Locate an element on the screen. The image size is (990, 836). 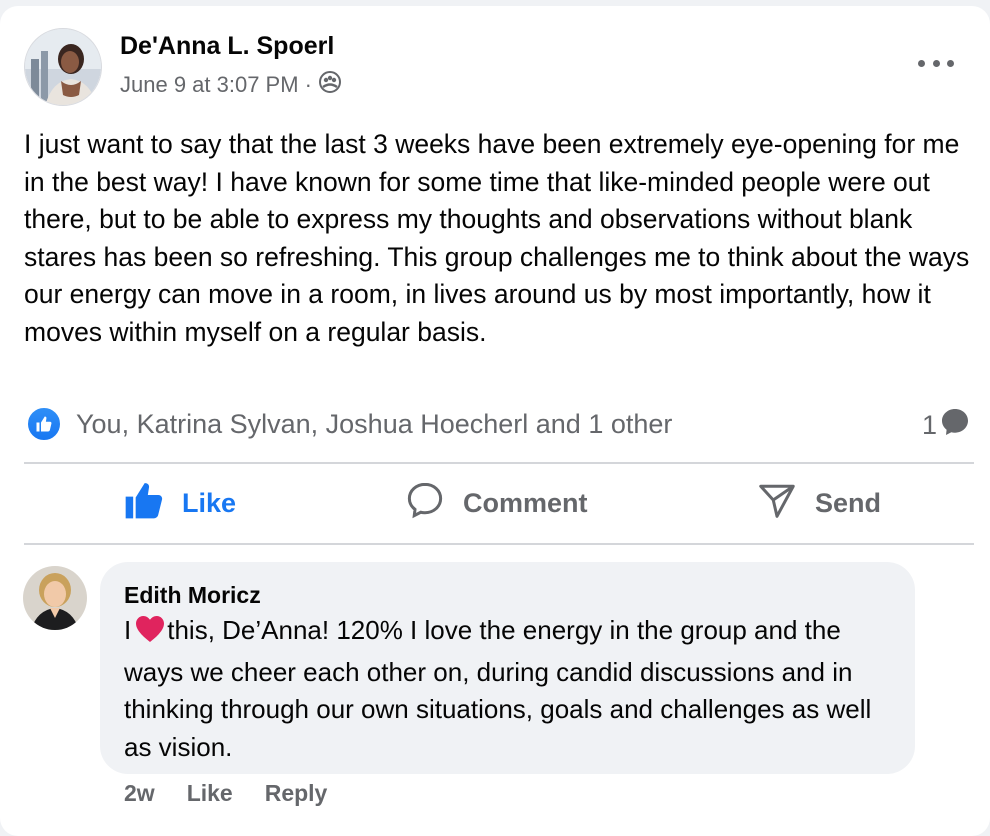
thumbs-up-icon is located at coordinates (153, 503).